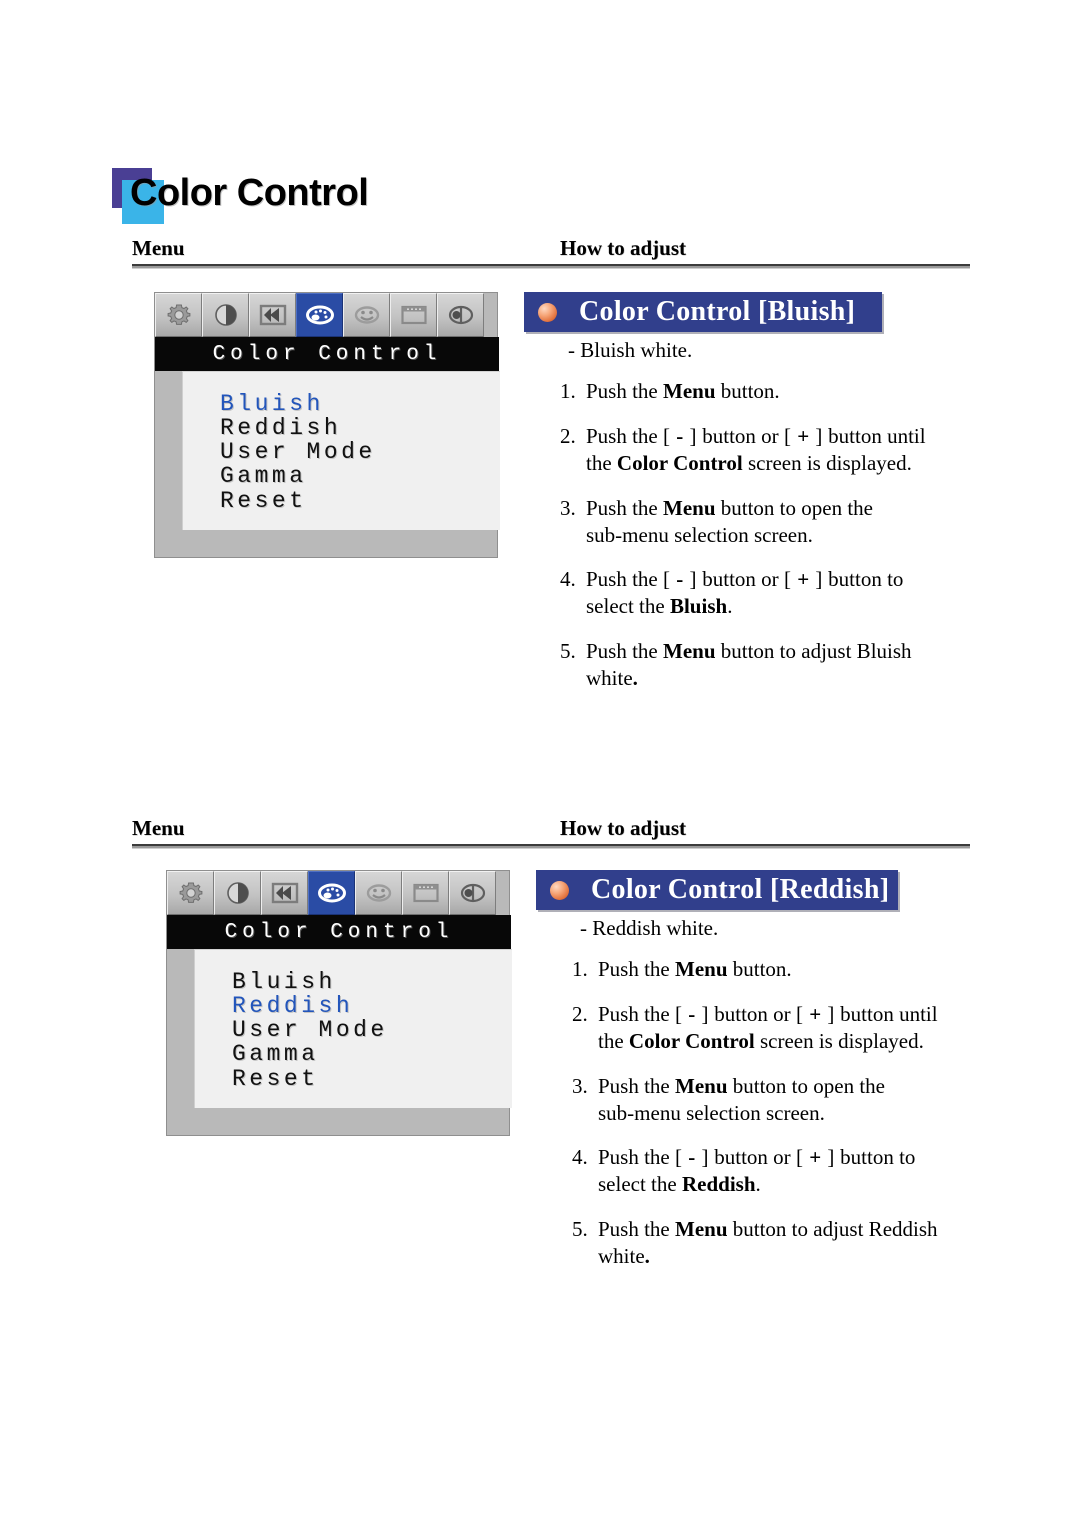  I want to click on osd-menu-list-2: Bluish Reddish User Mode Gamma Reset, so click(353, 1028).